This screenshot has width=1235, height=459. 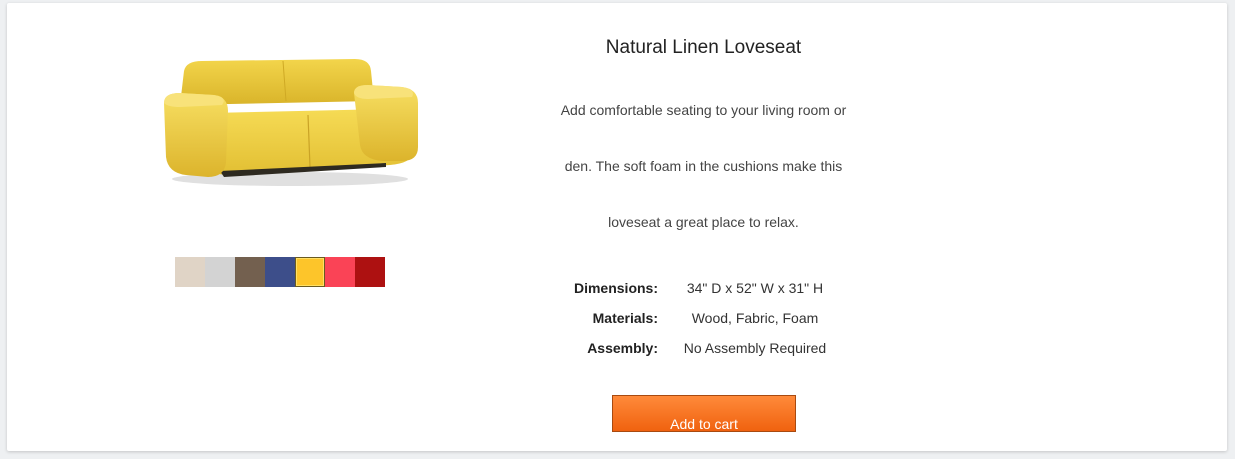 I want to click on product-image, so click(x=290, y=123).